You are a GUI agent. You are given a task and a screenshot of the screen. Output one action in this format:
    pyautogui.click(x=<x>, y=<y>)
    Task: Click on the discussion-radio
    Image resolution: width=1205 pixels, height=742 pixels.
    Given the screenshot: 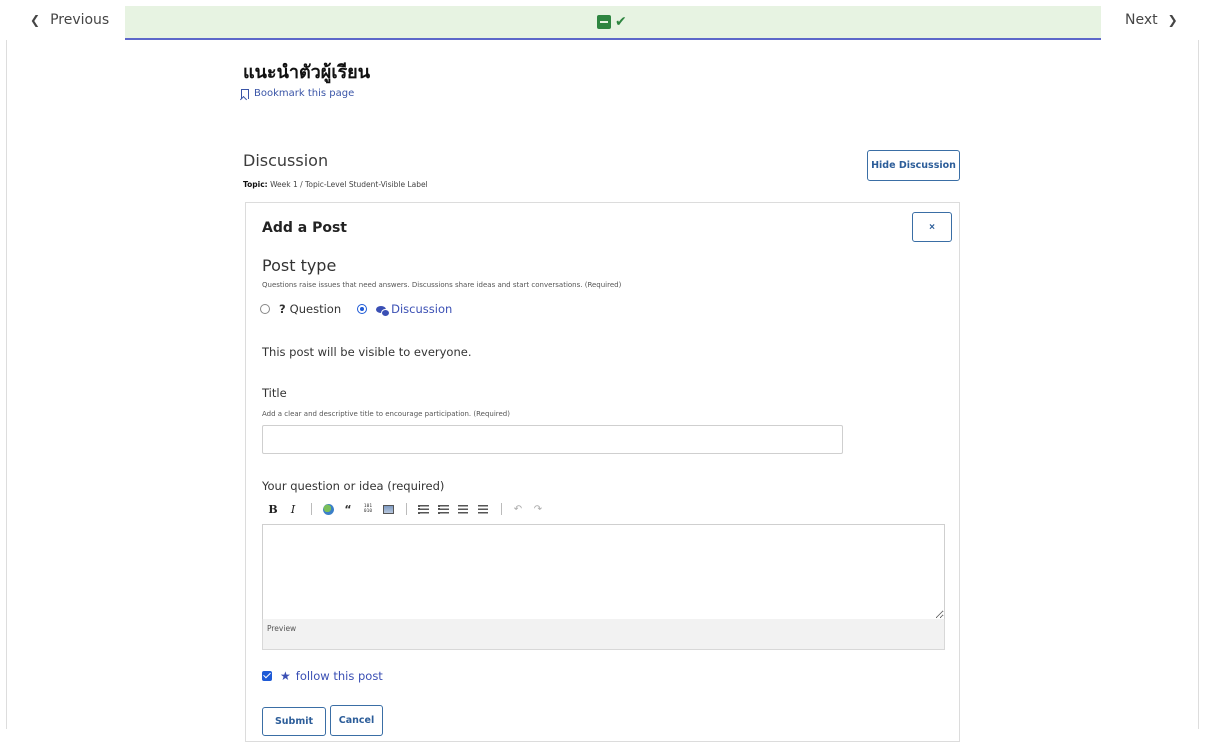 What is the action you would take?
    pyautogui.click(x=362, y=309)
    